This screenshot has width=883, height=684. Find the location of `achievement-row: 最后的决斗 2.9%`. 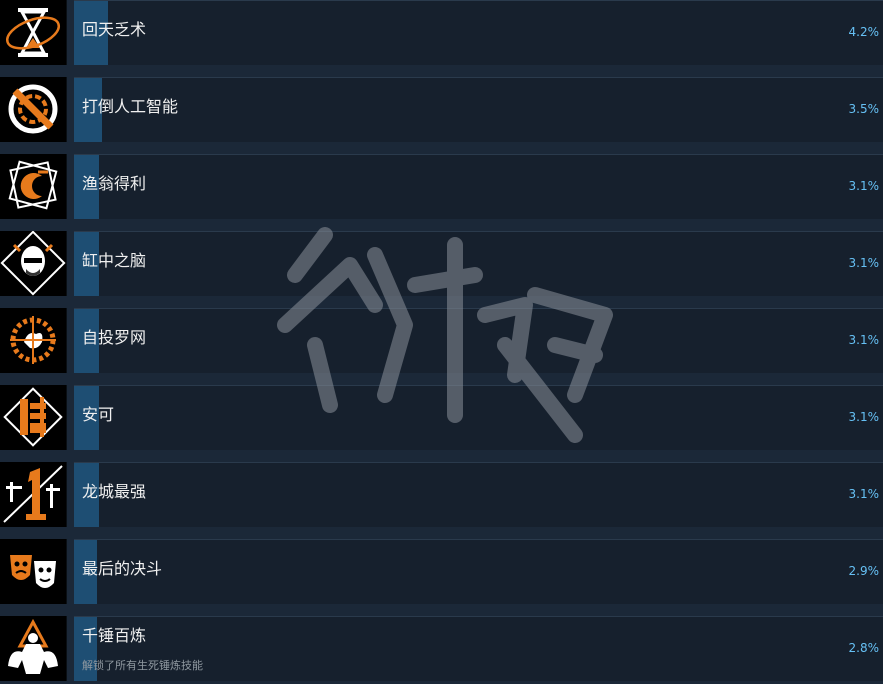

achievement-row: 最后的决斗 2.9% is located at coordinates (441, 571).